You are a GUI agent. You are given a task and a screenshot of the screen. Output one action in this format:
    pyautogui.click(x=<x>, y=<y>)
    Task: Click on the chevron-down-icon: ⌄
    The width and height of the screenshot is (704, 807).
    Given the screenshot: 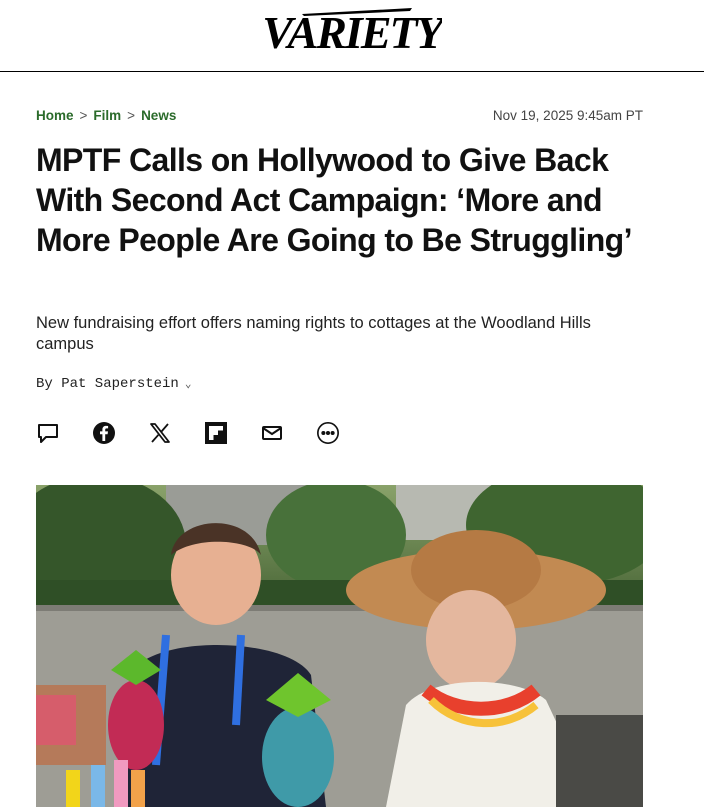 What is the action you would take?
    pyautogui.click(x=188, y=384)
    